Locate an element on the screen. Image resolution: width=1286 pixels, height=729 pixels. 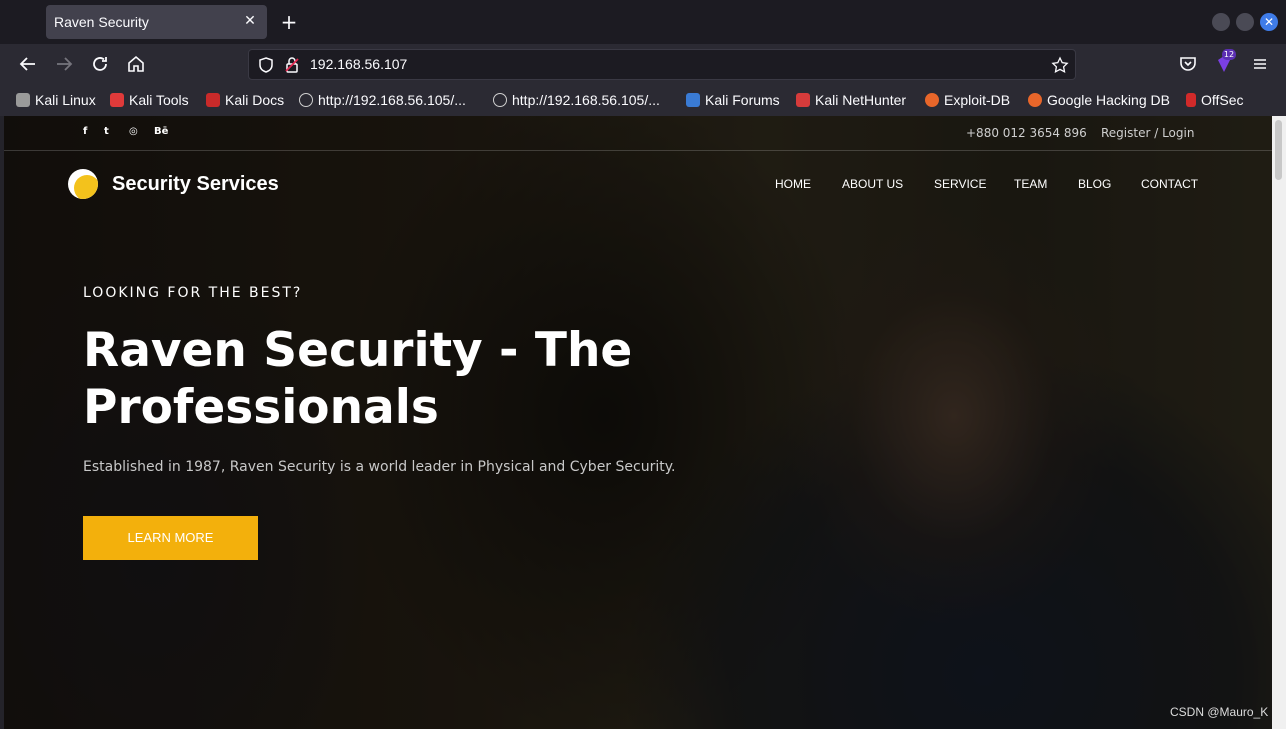
watermark: CSDN @Mauro_K is located at coordinates (1219, 712).